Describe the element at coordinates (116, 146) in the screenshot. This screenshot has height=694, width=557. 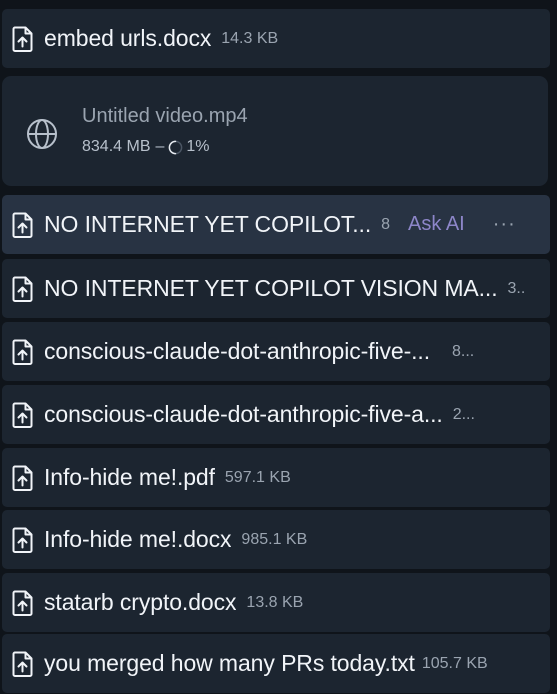
I see `downloaded-size: 834.4 MB` at that location.